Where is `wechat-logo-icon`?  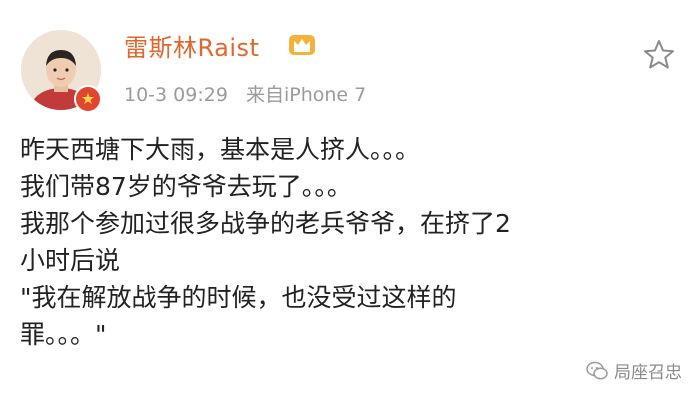 wechat-logo-icon is located at coordinates (597, 370).